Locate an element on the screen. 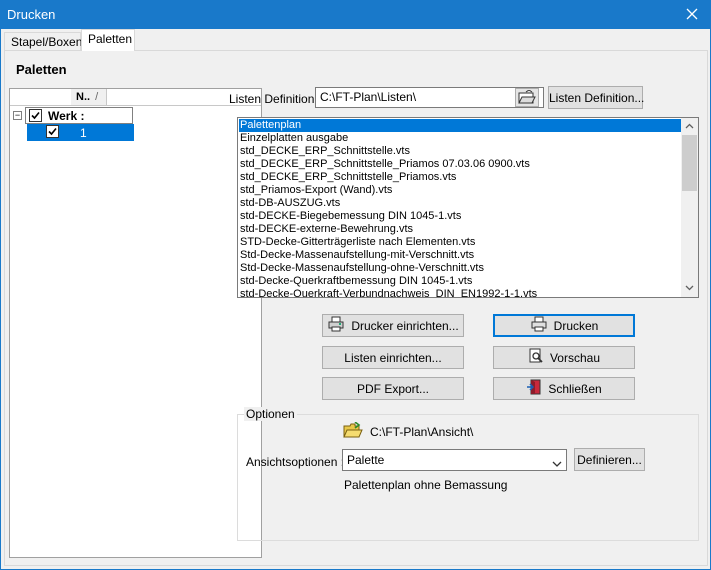 The width and height of the screenshot is (711, 570). sort-indicator: / is located at coordinates (97, 97).